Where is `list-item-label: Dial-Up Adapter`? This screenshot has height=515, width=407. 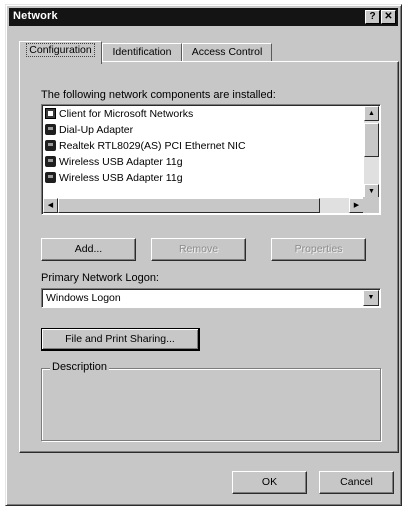
list-item-label: Dial-Up Adapter is located at coordinates (96, 130).